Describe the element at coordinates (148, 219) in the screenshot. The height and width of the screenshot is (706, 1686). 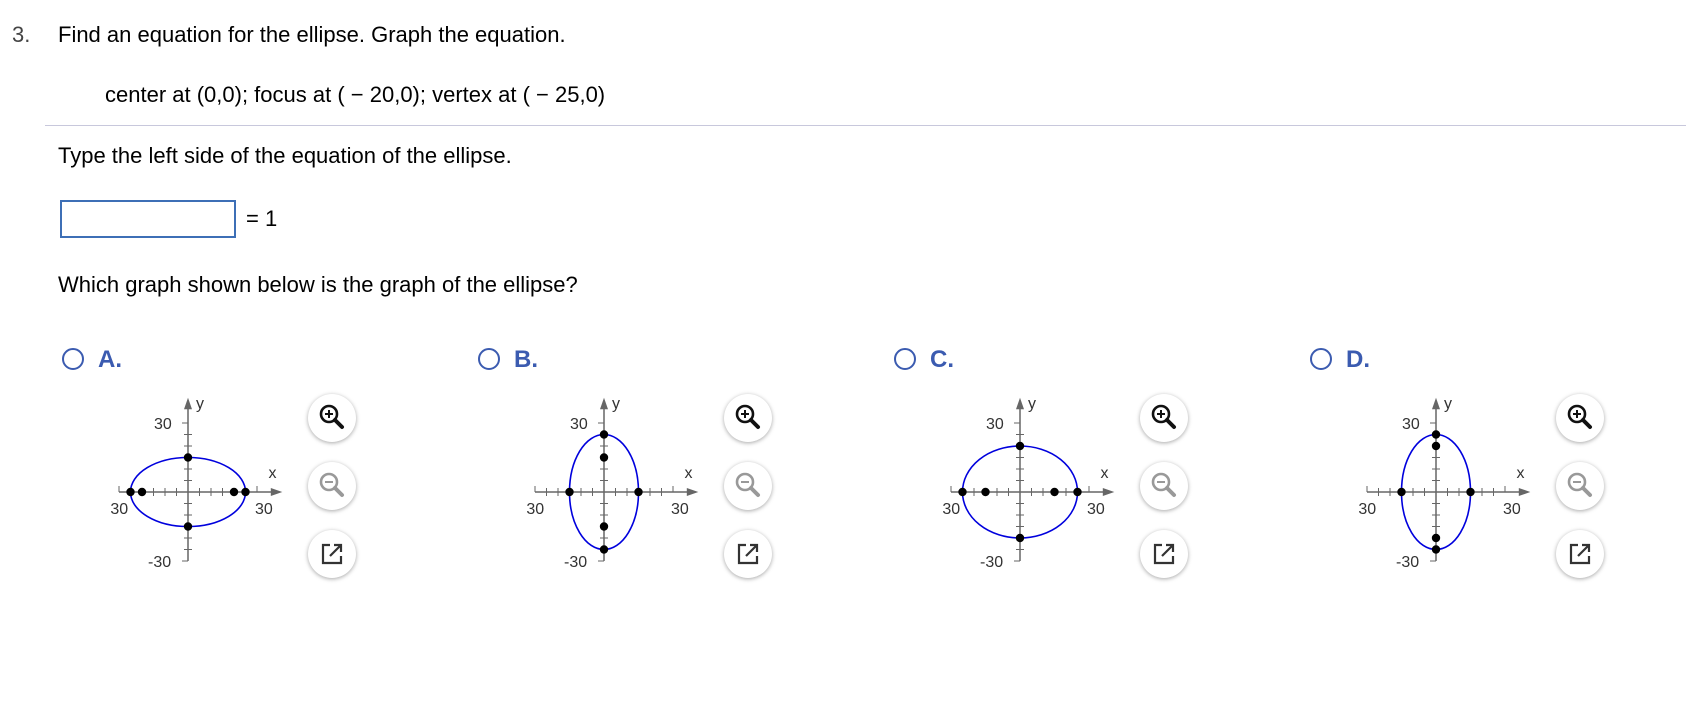
I see `equation-answer-input` at that location.